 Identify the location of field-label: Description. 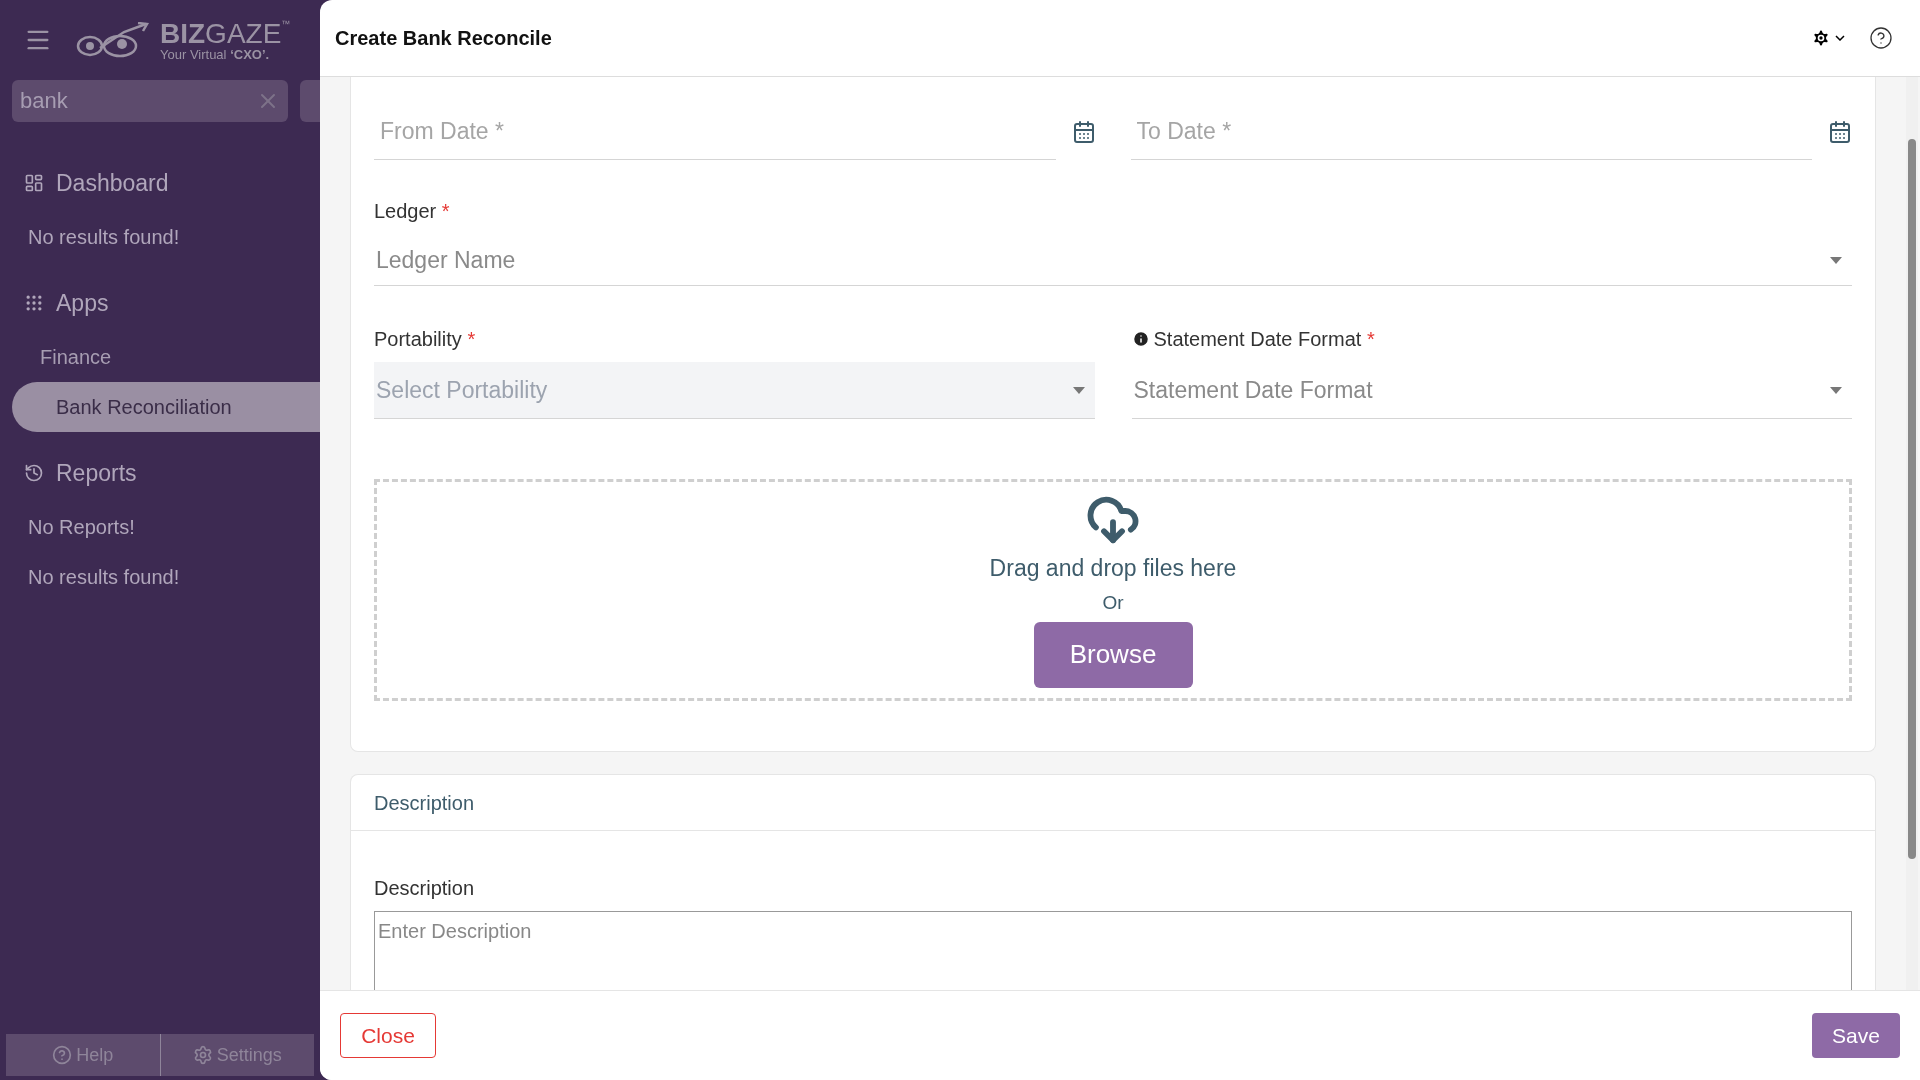
(425, 888).